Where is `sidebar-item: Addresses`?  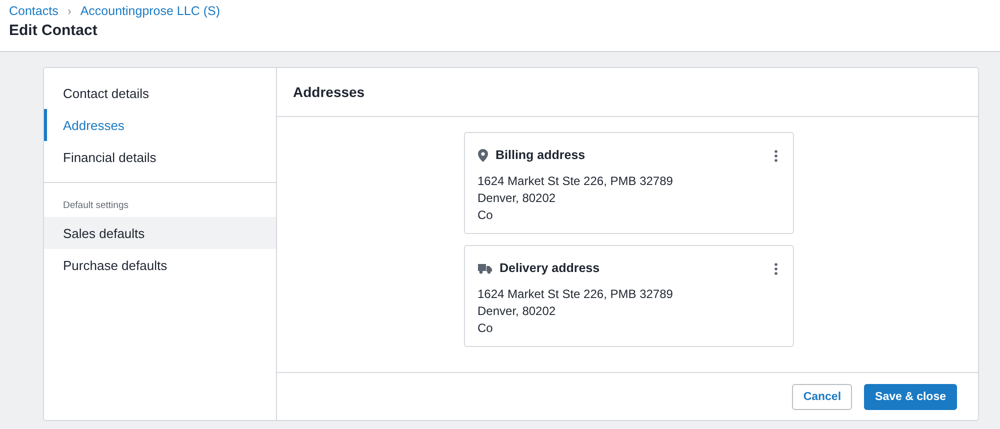
sidebar-item: Addresses is located at coordinates (160, 125).